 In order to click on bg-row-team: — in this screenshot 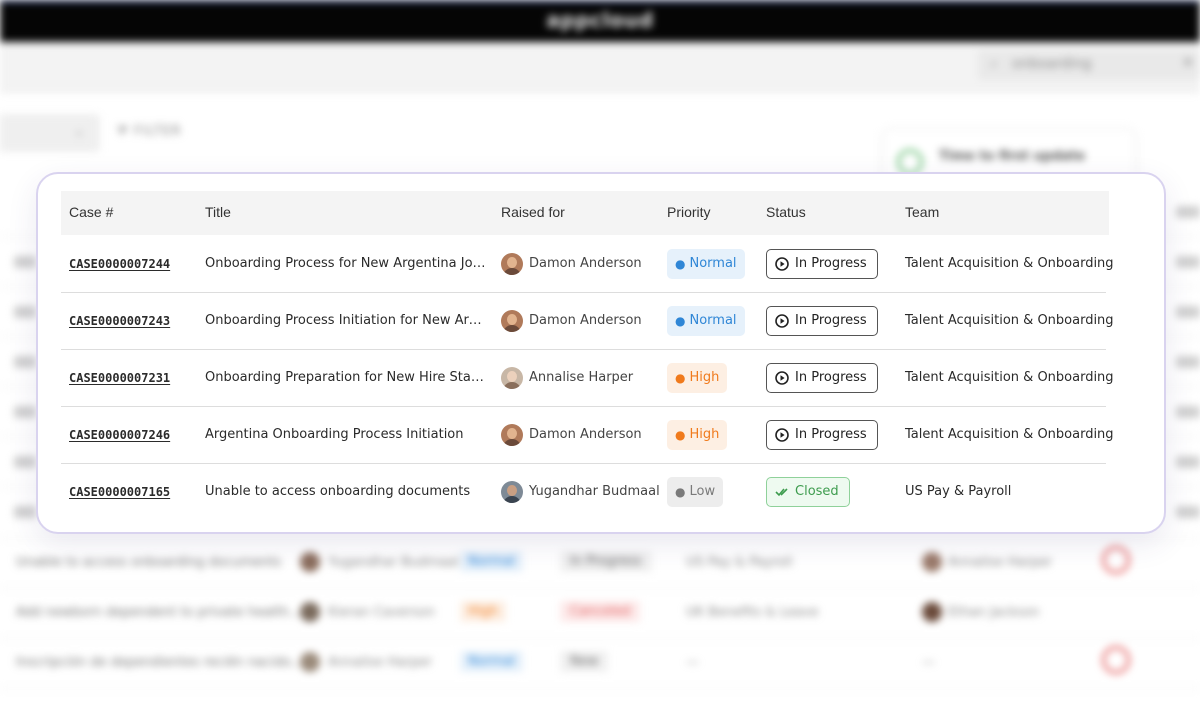, I will do `click(692, 662)`.